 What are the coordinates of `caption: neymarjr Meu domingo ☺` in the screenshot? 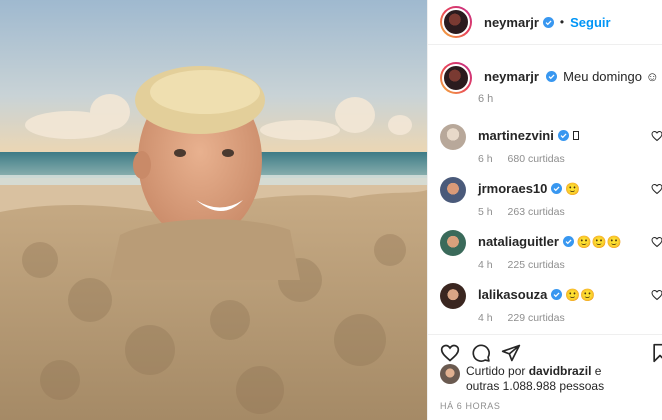 It's located at (549, 78).